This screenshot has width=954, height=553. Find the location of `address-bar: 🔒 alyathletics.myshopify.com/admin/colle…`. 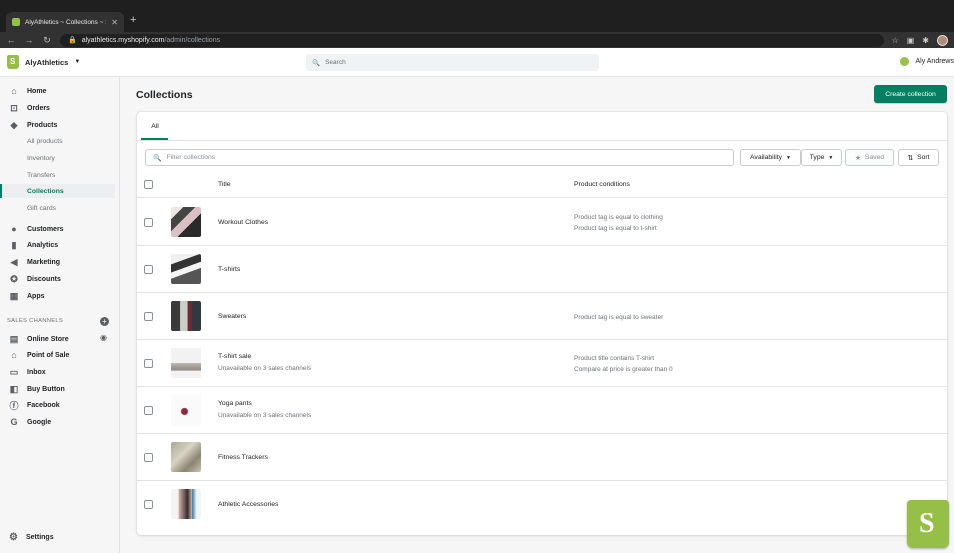

address-bar: 🔒 alyathletics.myshopify.com/admin/colle… is located at coordinates (472, 40).